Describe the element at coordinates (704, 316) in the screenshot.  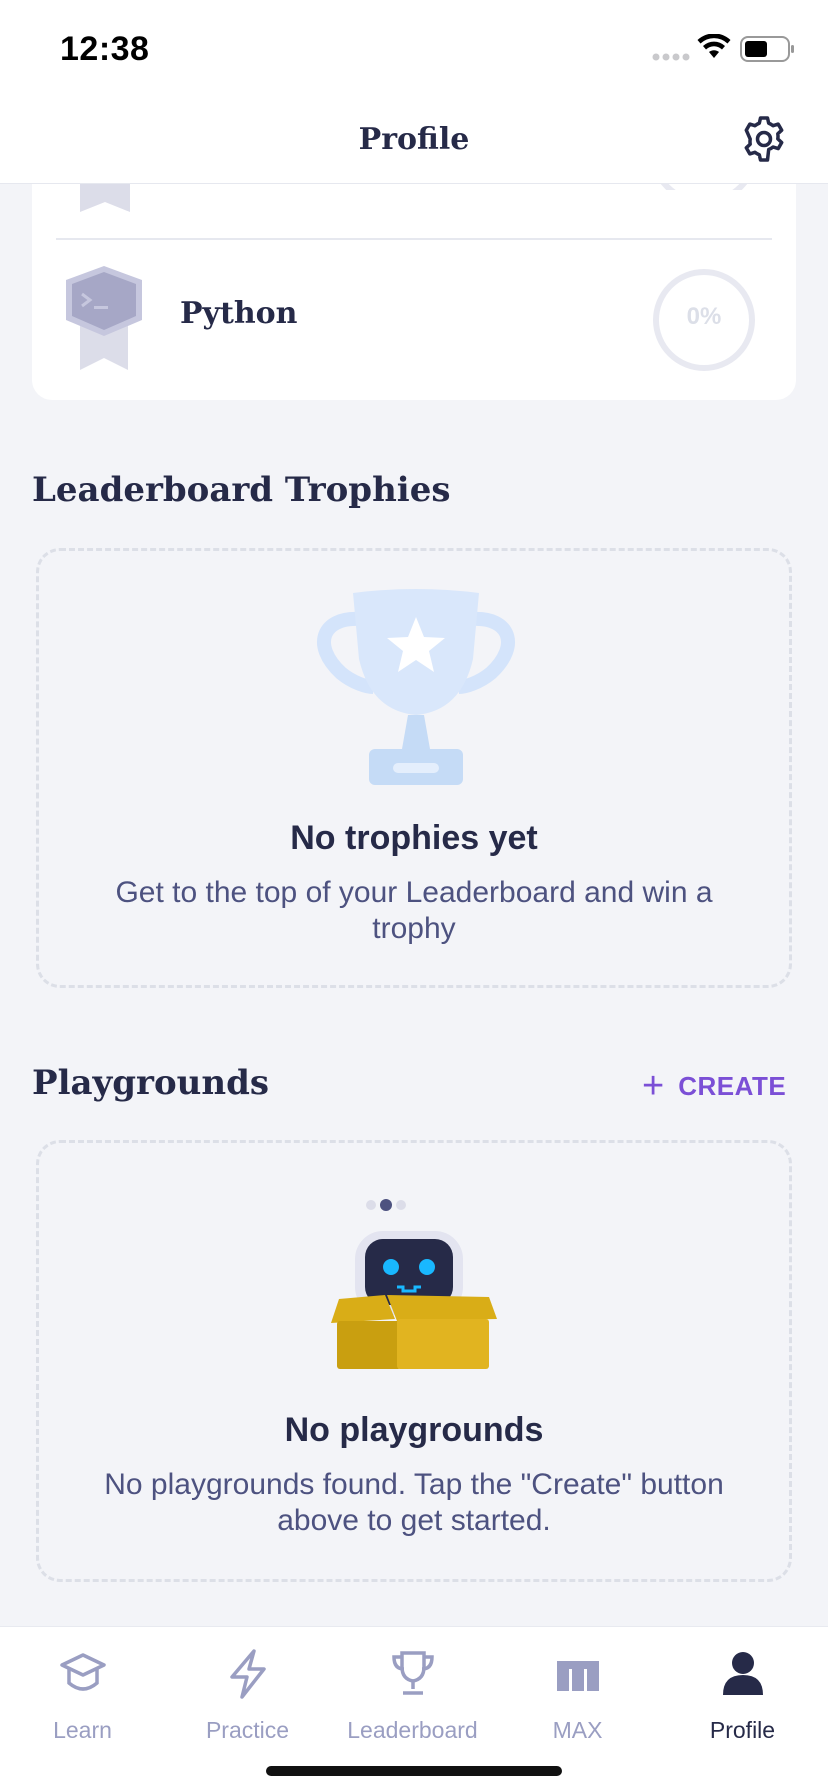
I see `course-progress-value: 0%` at that location.